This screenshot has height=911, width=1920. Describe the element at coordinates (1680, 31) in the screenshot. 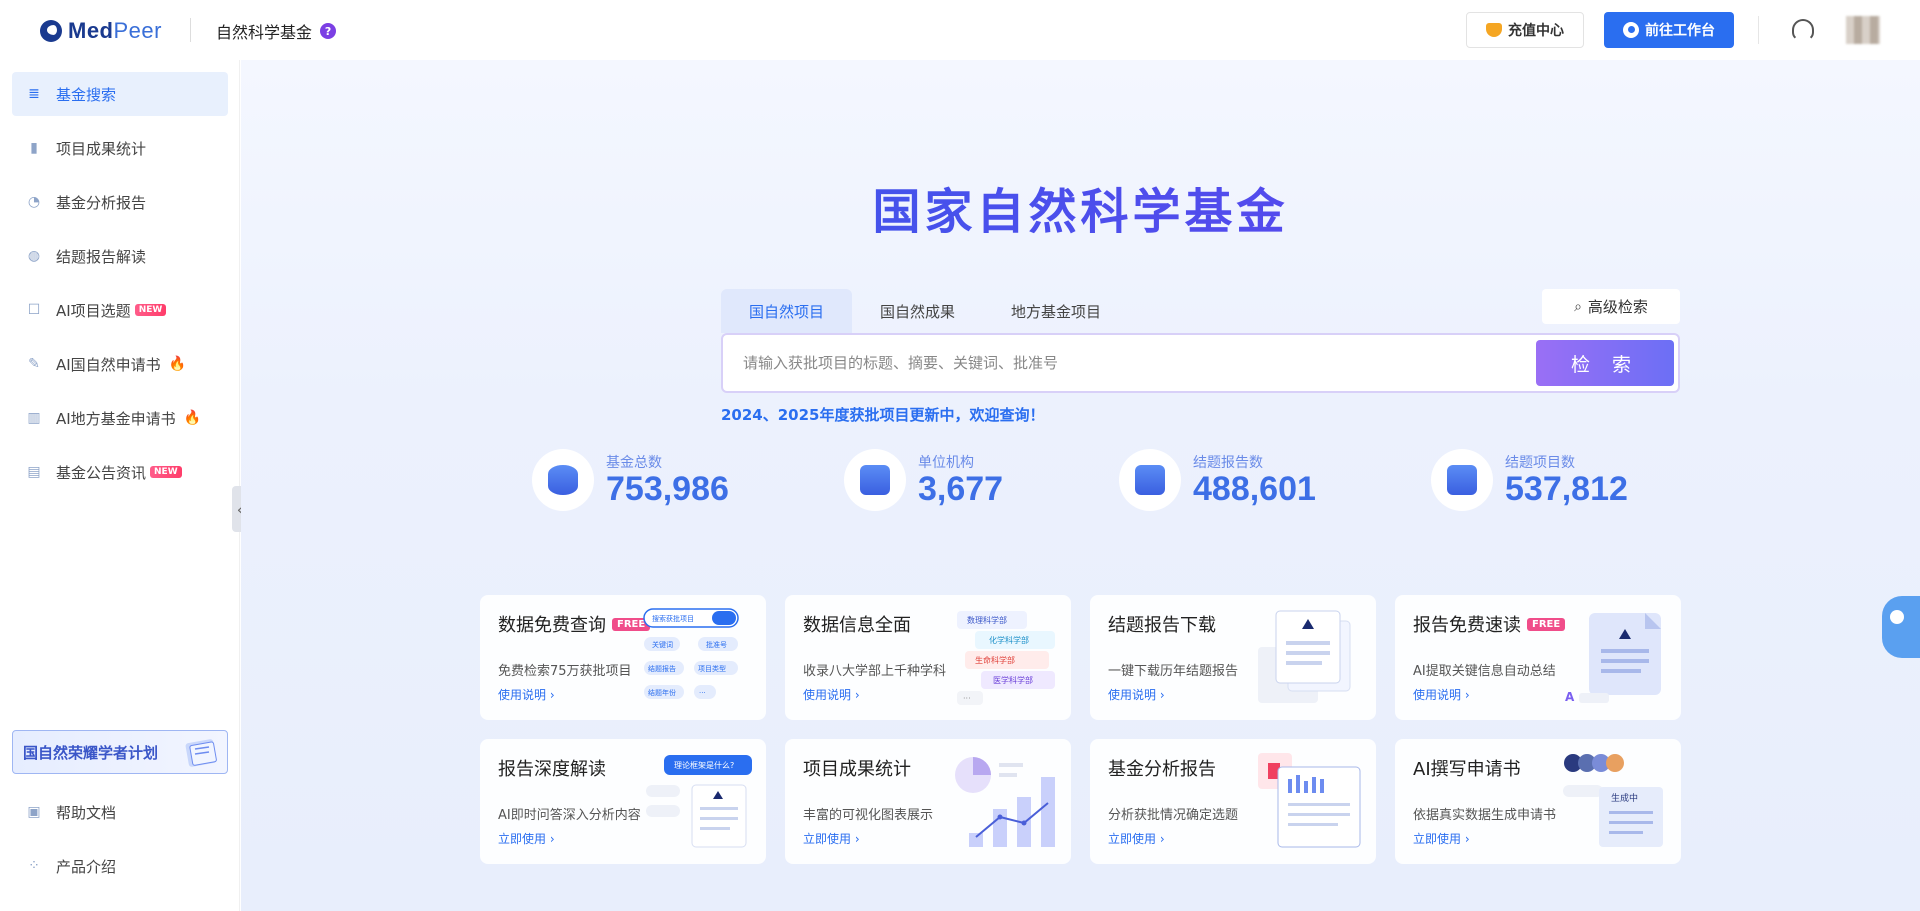

I see `workspace-label: 前往工作台` at that location.